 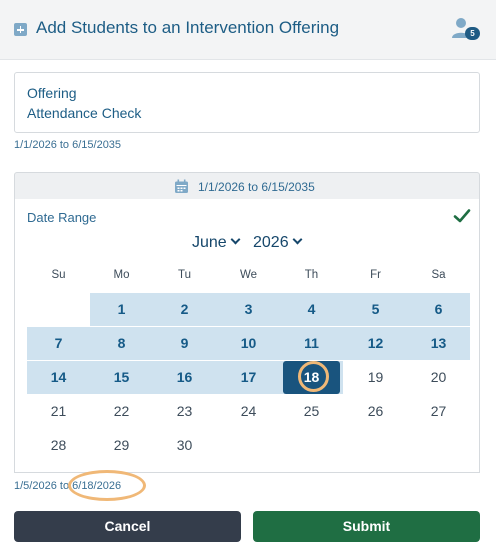 What do you see at coordinates (375, 343) in the screenshot?
I see `calendar-day: 12` at bounding box center [375, 343].